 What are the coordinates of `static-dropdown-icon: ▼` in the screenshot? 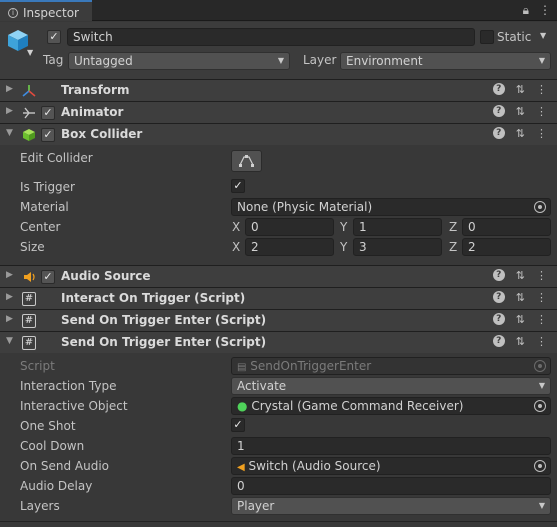 It's located at (543, 35).